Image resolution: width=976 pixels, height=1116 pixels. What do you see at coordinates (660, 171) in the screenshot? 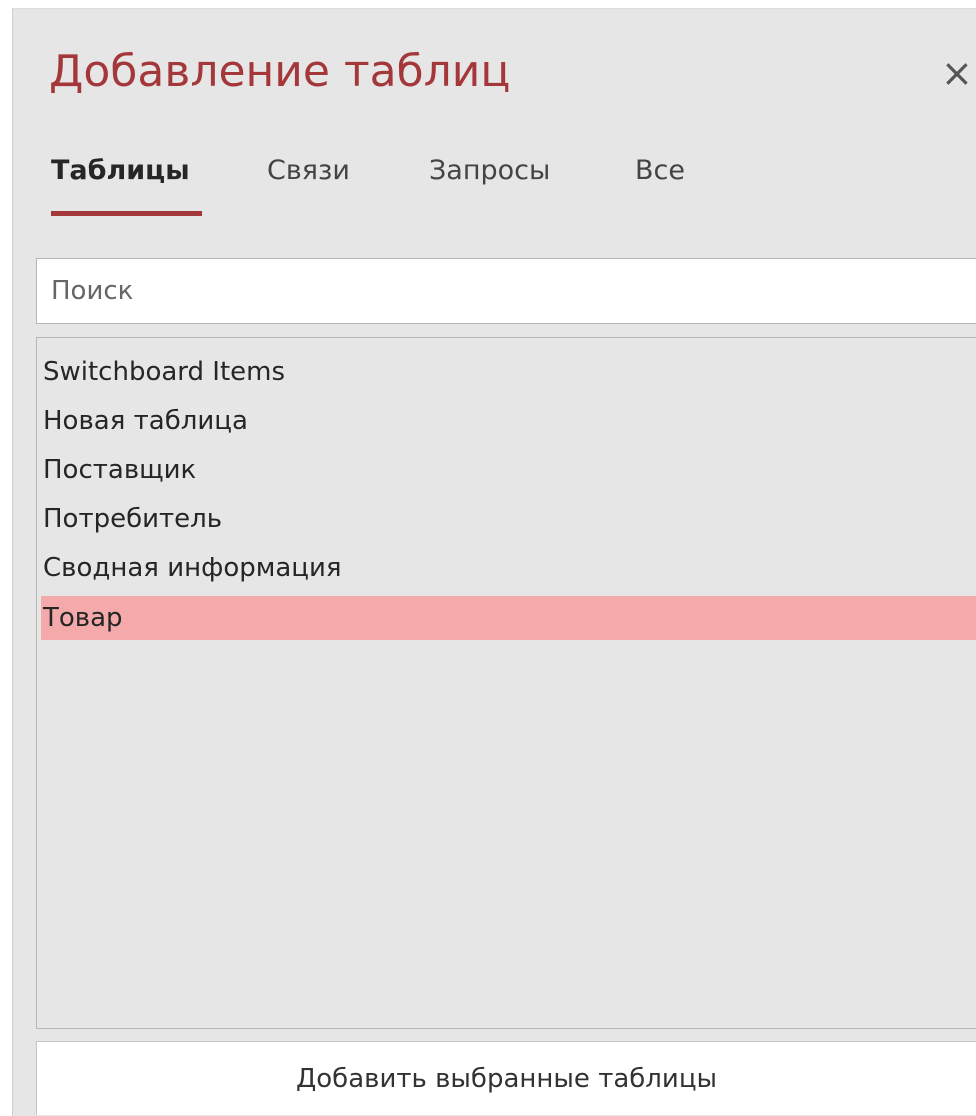
I see `tab-all: Все` at bounding box center [660, 171].